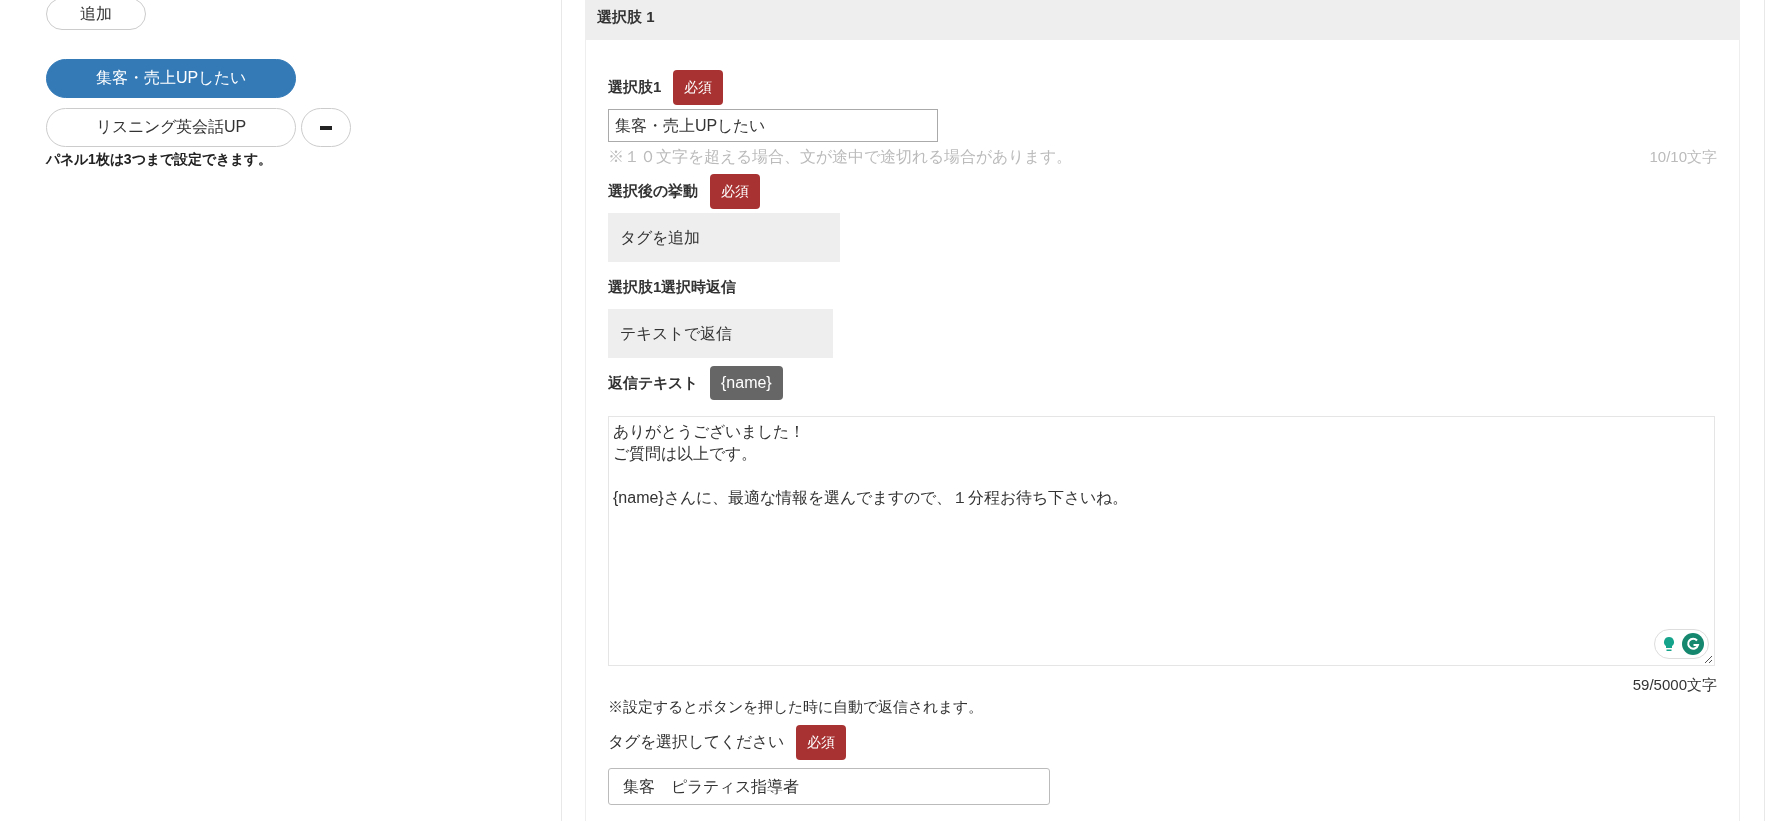 The image size is (1789, 821). What do you see at coordinates (1693, 644) in the screenshot?
I see `g-logo-icon` at bounding box center [1693, 644].